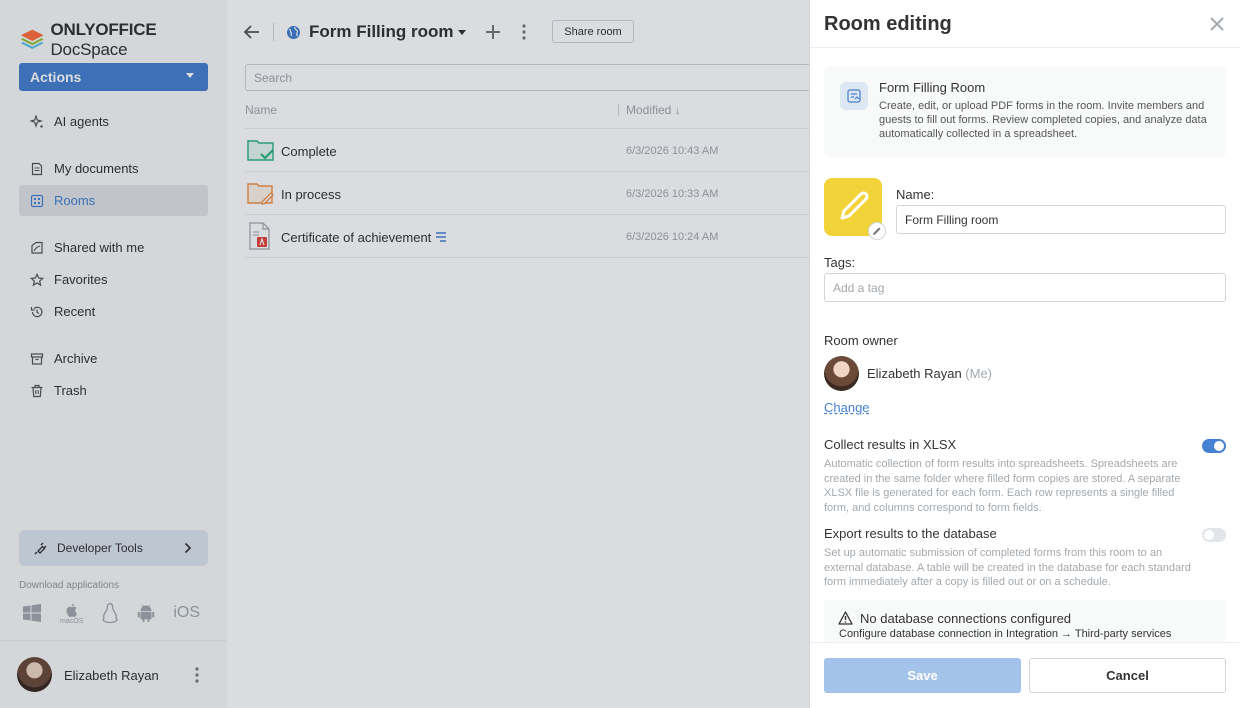 The image size is (1240, 708). Describe the element at coordinates (855, 209) in the screenshot. I see `room-logo` at that location.